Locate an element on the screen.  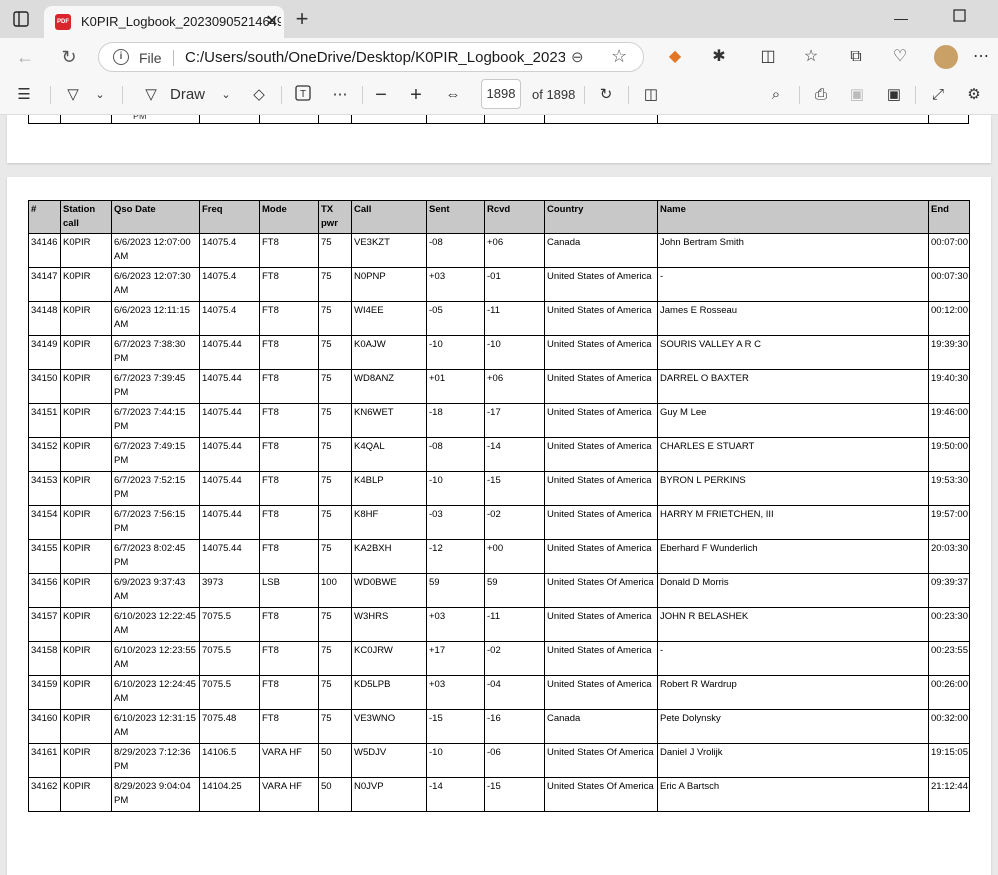
draw-label: Draw is located at coordinates (187, 95).